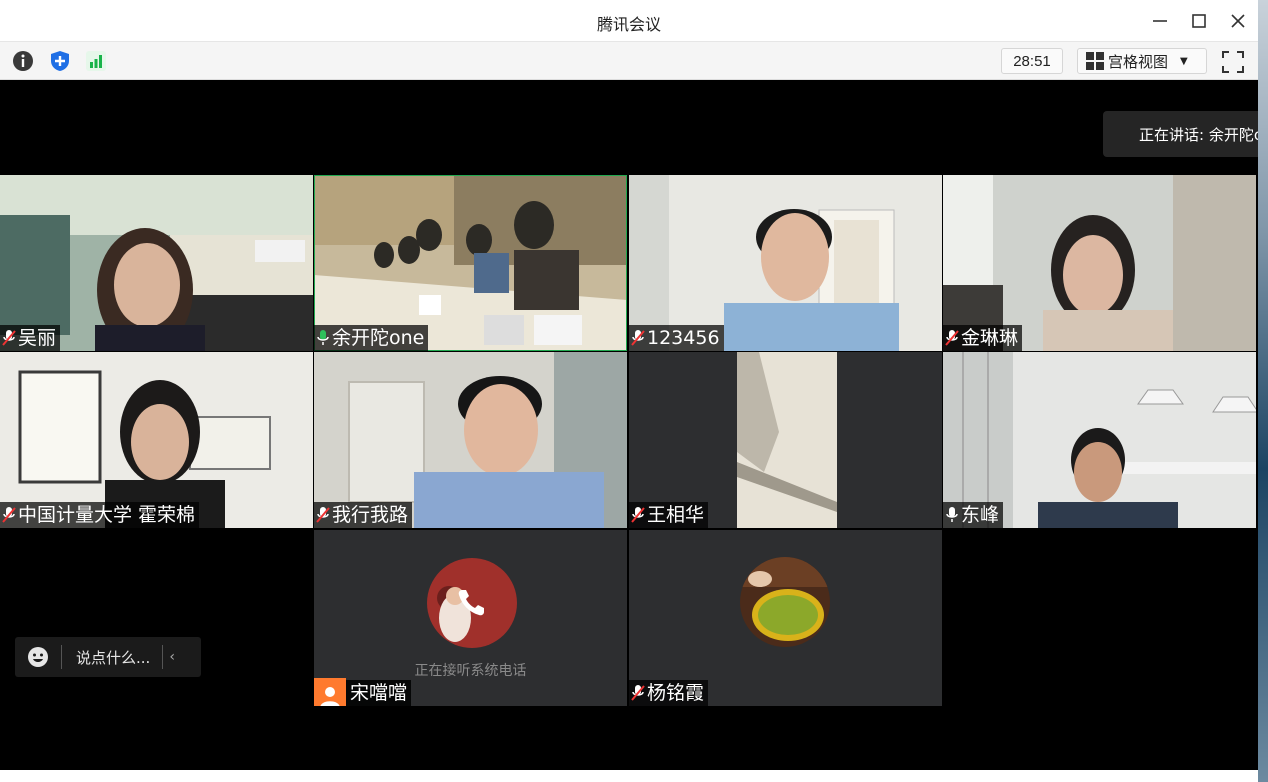 The image size is (1268, 782). What do you see at coordinates (471, 603) in the screenshot?
I see `phone-icon` at bounding box center [471, 603].